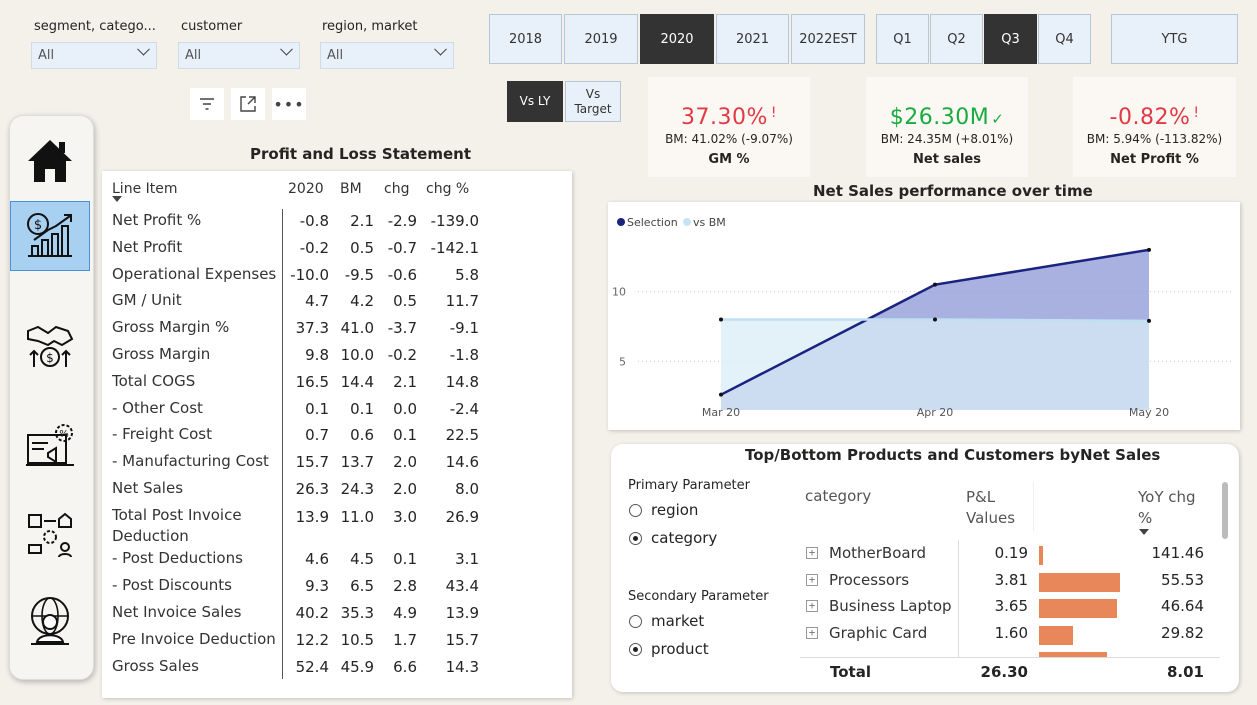  Describe the element at coordinates (1154, 139) in the screenshot. I see `net-profit-kpi-benchmark: BM: 5.94% (-113.82%)` at that location.